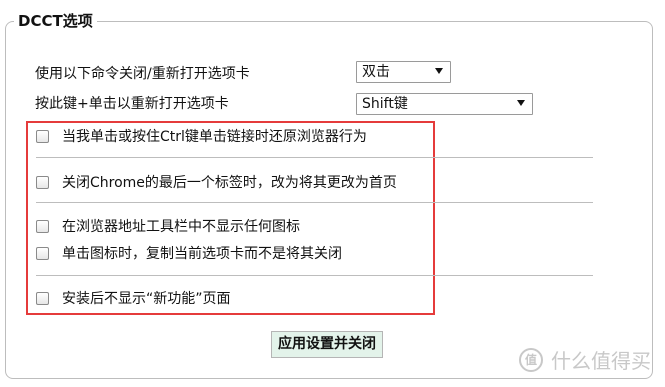 This screenshot has width=665, height=387. I want to click on checkbox-row-hide-icon: 在浏览器地址工具栏中不显示任何图标, so click(168, 226).